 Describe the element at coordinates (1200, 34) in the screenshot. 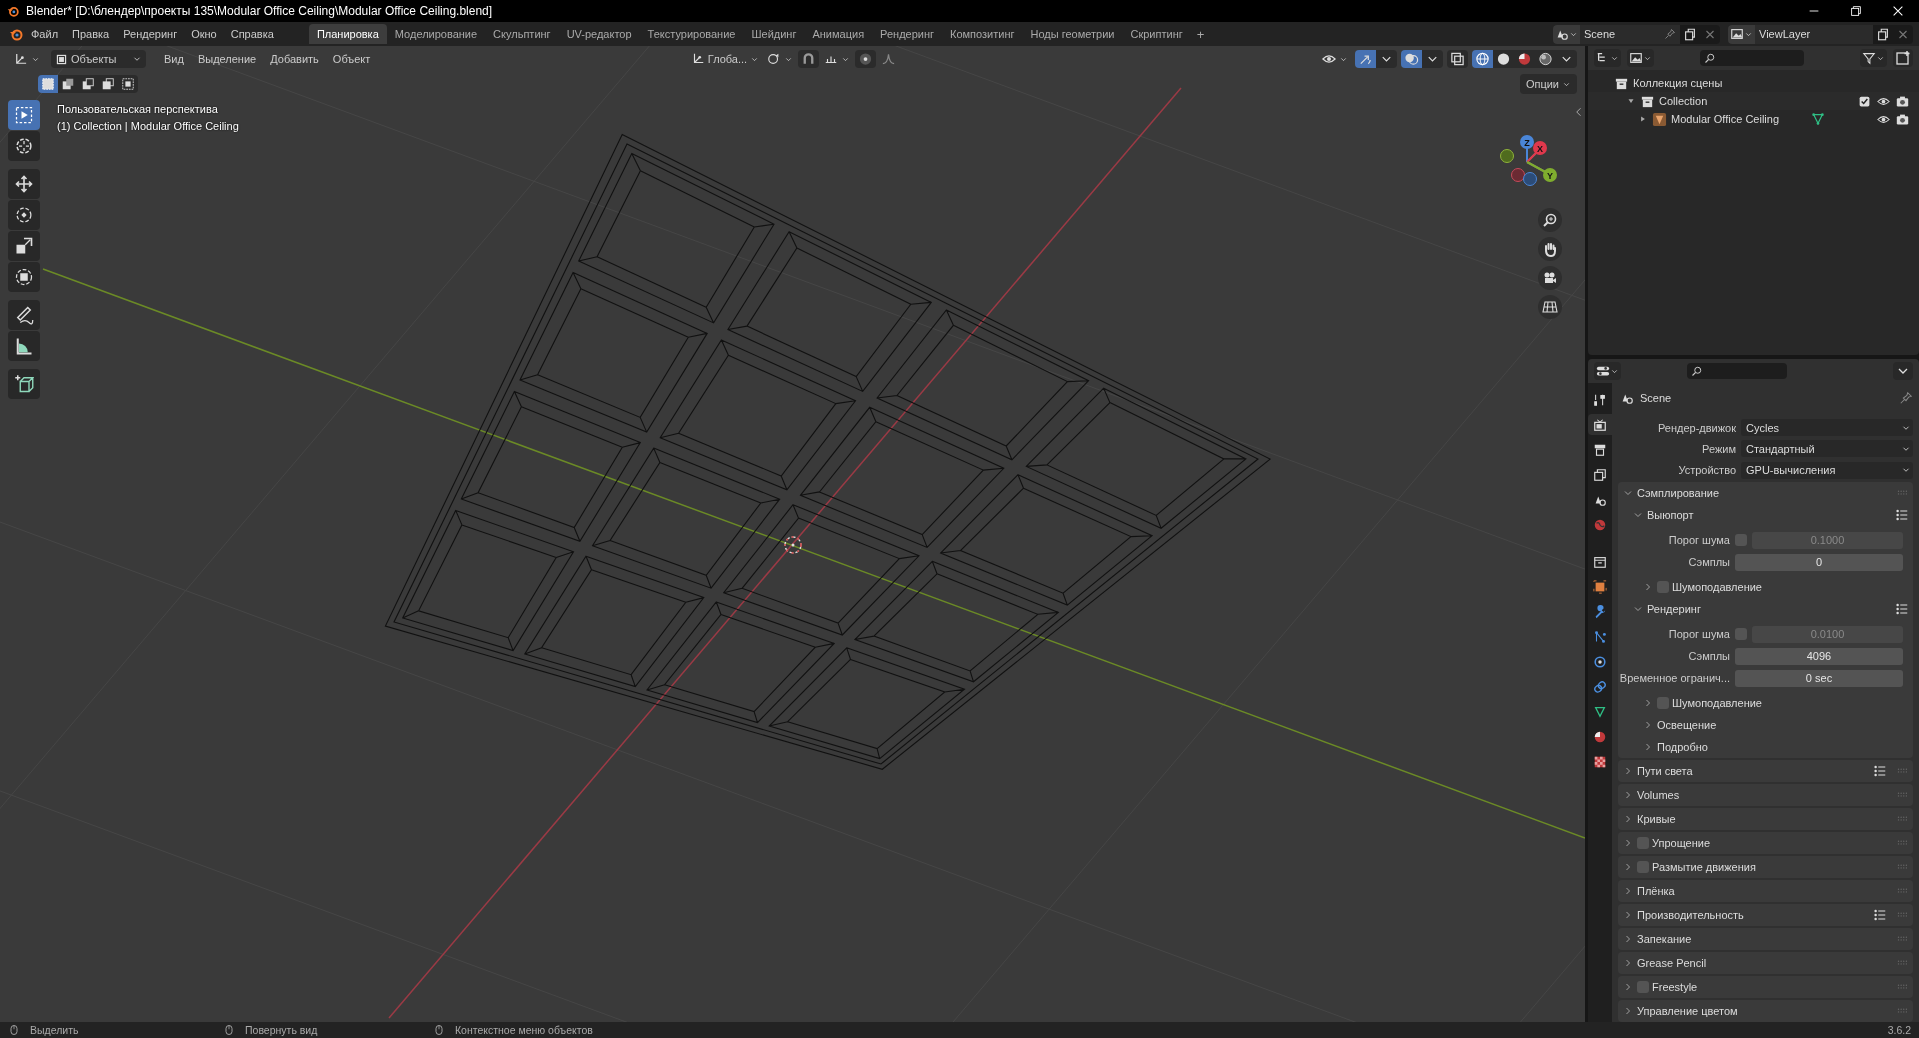

I see `add-workspace-button: +` at that location.